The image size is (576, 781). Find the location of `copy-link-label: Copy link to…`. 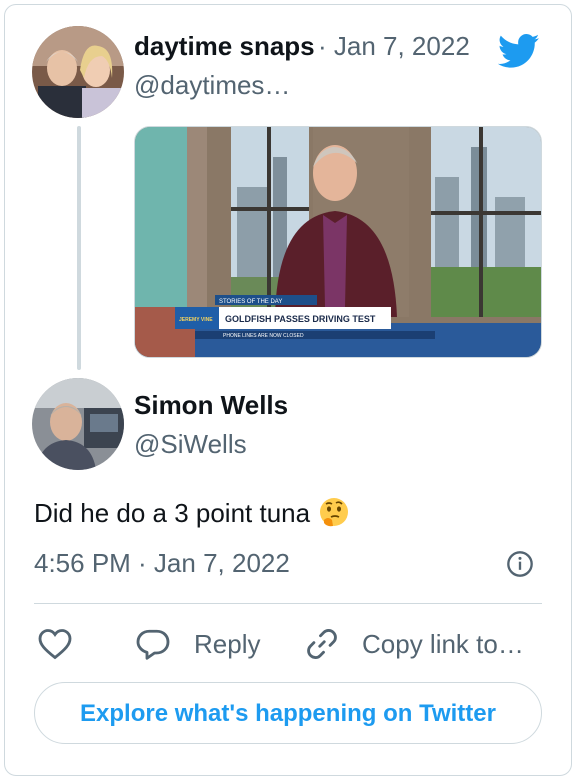

copy-link-label: Copy link to… is located at coordinates (443, 643).